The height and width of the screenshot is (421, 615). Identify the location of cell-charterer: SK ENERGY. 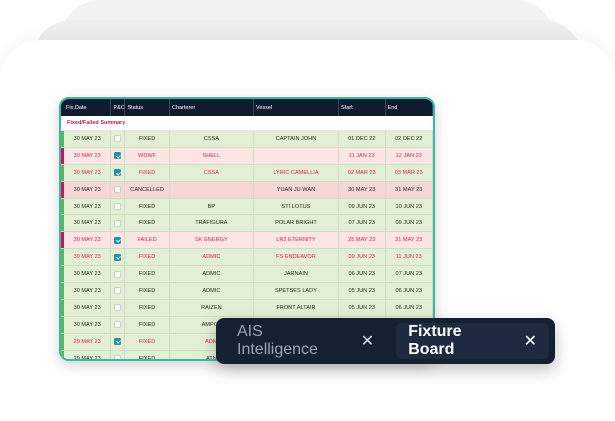
(212, 240).